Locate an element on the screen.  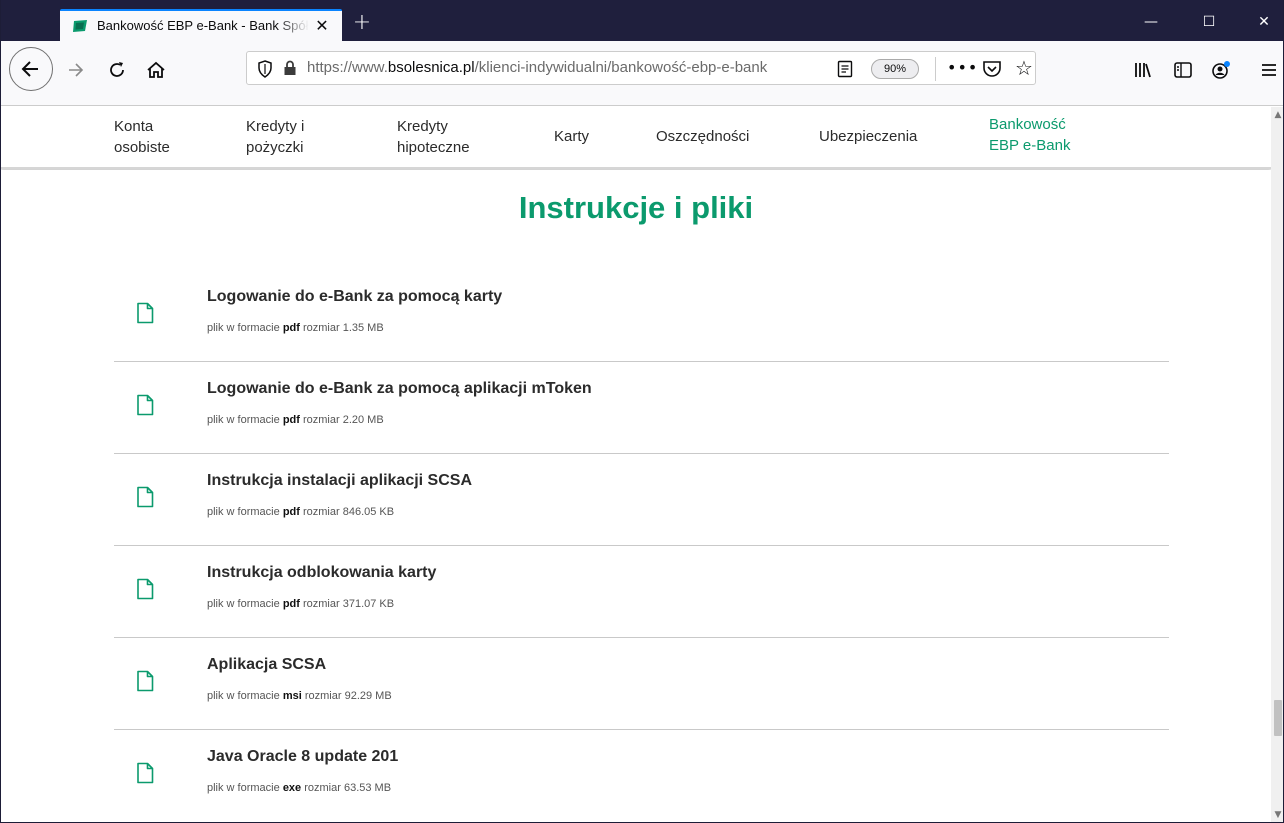
nav-karty: Karty is located at coordinates (571, 136).